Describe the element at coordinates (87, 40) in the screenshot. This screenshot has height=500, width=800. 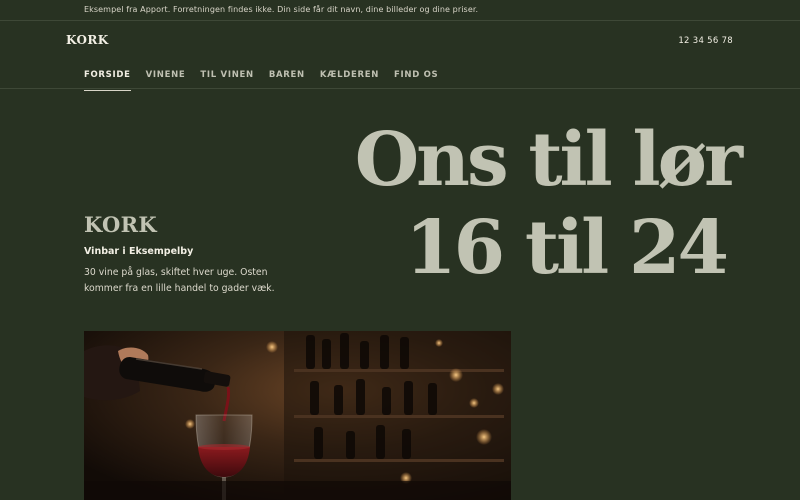
I see `site-logo: KORK` at that location.